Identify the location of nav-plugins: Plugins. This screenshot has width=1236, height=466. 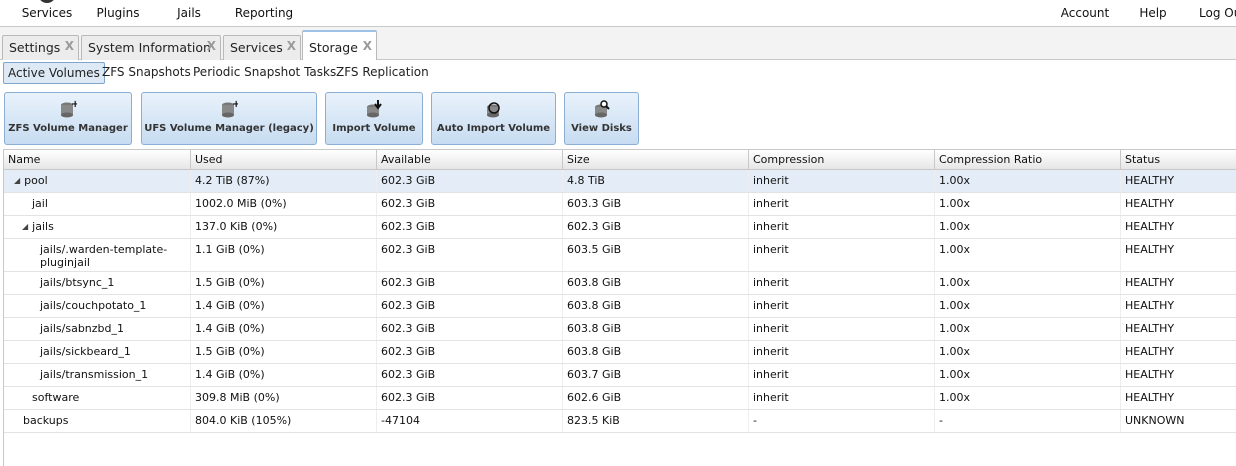
(118, 13).